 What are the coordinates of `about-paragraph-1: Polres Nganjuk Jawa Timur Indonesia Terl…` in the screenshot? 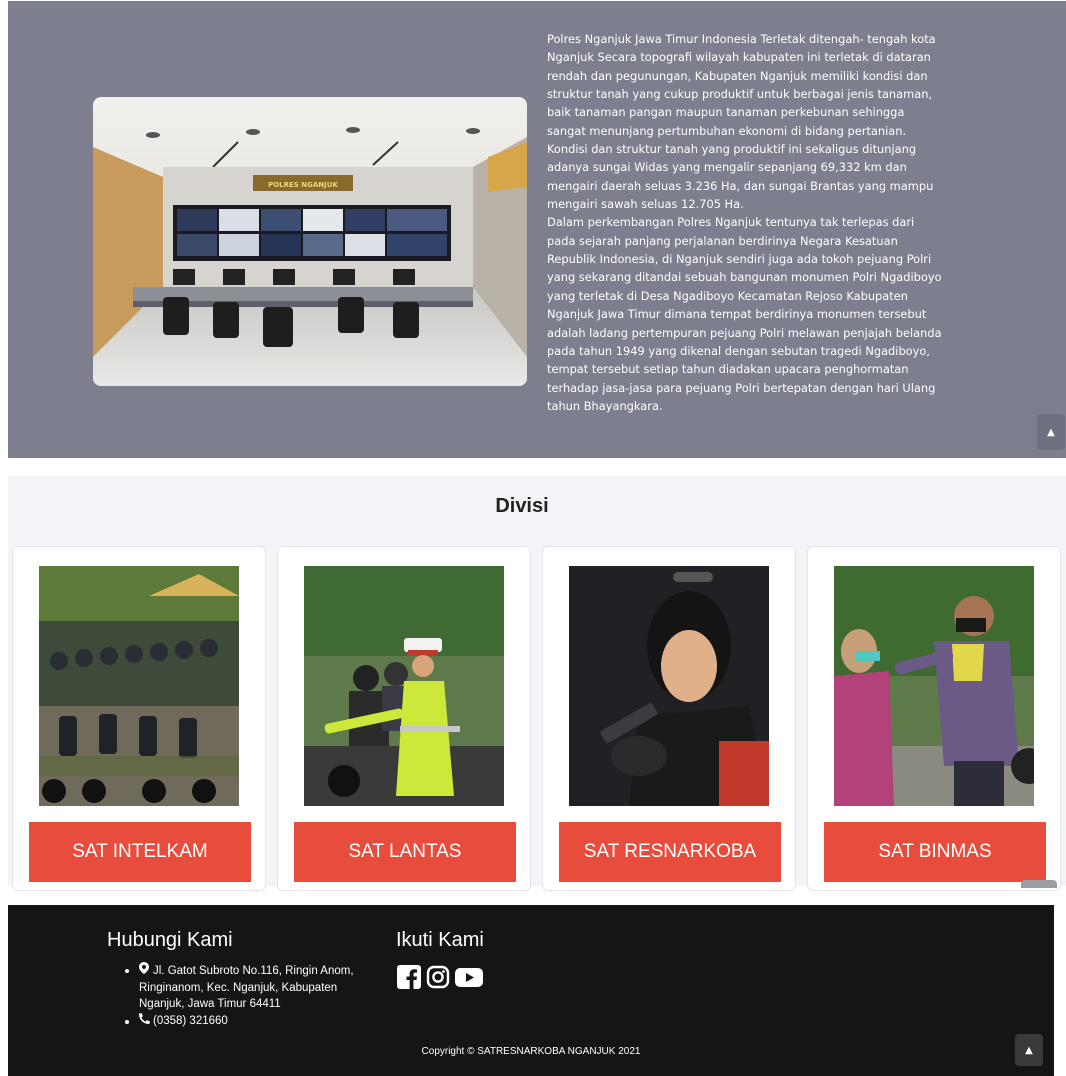 It's located at (741, 122).